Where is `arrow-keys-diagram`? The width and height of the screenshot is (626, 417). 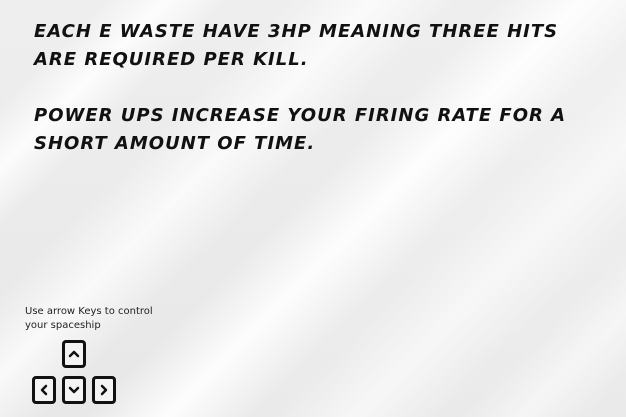 arrow-keys-diagram is located at coordinates (78, 375).